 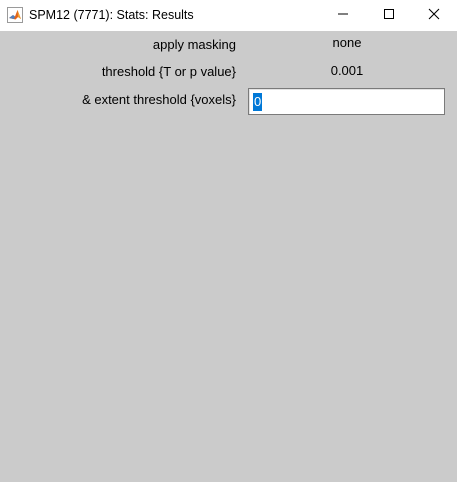 What do you see at coordinates (111, 15) in the screenshot?
I see `window-title: SPM12 (7771): Stats: Results` at bounding box center [111, 15].